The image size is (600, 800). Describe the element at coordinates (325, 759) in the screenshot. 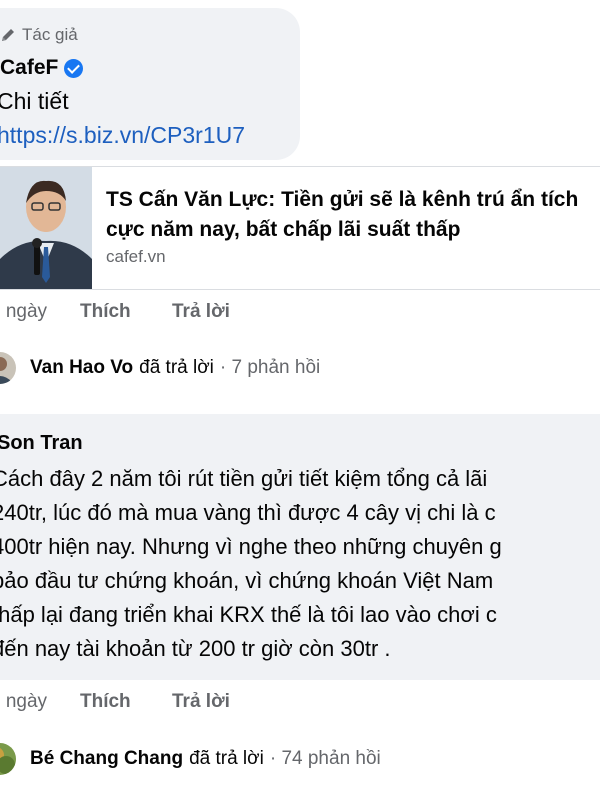

I see `reply-count: · 74 phản hồi` at that location.